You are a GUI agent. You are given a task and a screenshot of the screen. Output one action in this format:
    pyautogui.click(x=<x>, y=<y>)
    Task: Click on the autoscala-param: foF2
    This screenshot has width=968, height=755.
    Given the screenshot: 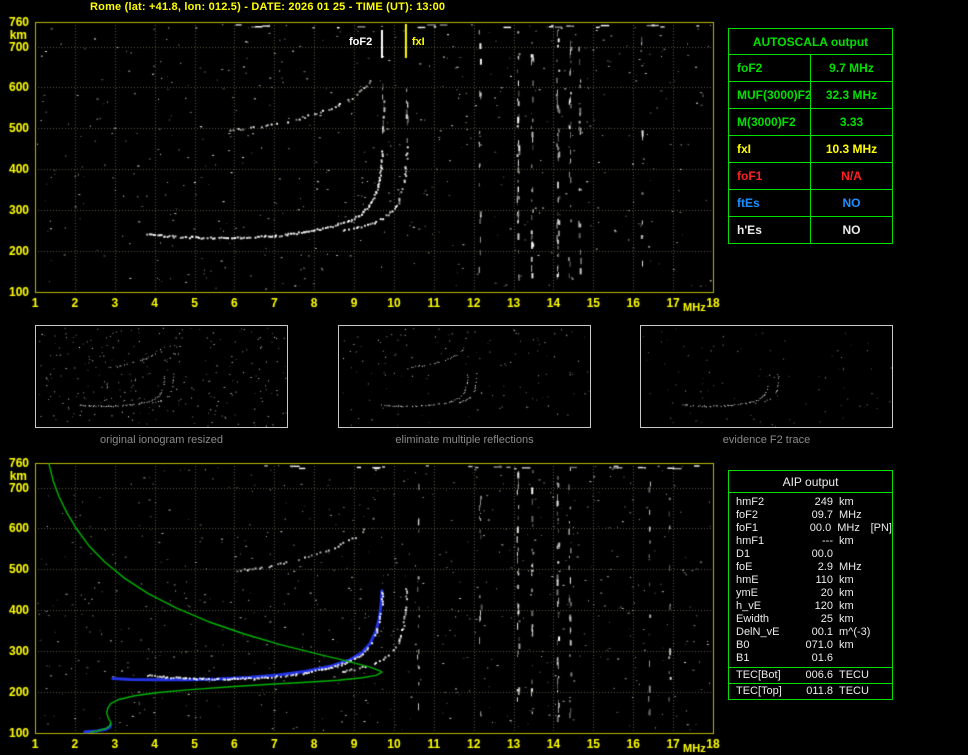 What is the action you would take?
    pyautogui.click(x=770, y=68)
    